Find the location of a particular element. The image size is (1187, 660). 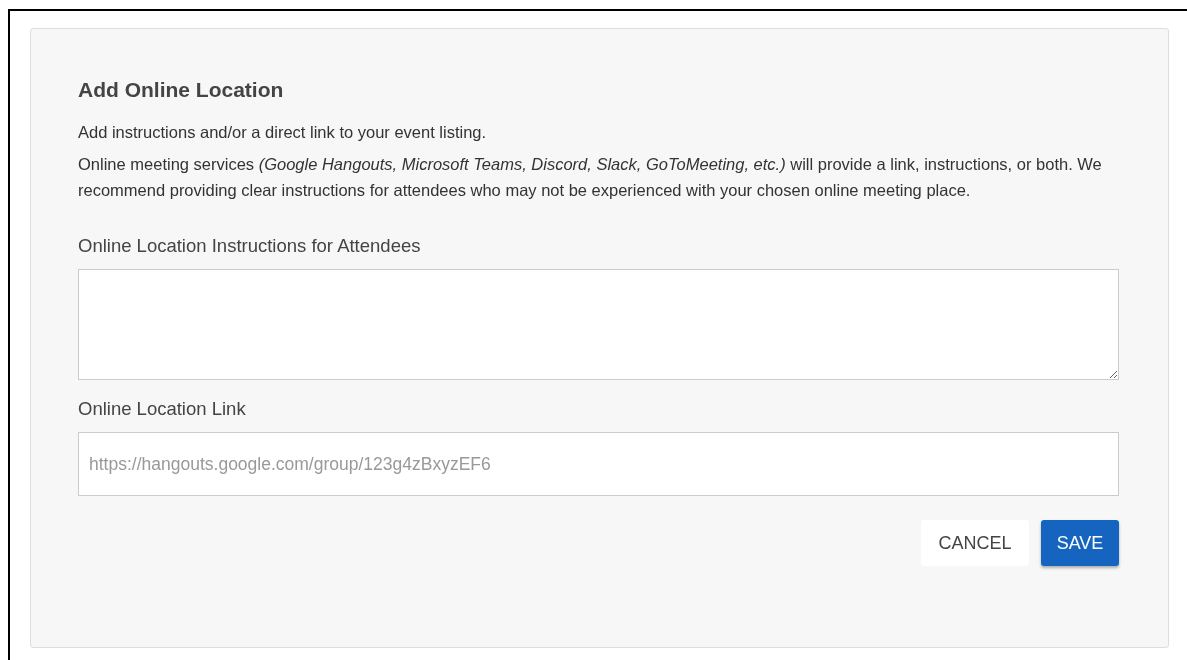

description-text: Add instructions and/or a direct link to your event listing. is located at coordinates (283, 132).